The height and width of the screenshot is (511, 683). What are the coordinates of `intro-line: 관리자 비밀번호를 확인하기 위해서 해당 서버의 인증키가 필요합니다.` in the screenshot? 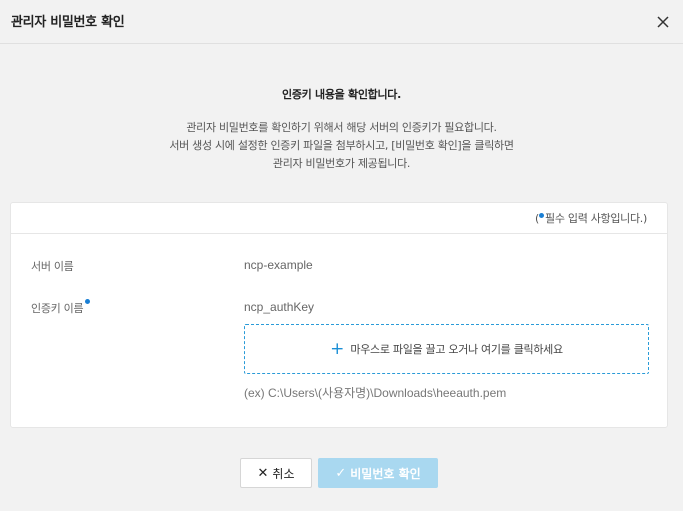 It's located at (341, 127).